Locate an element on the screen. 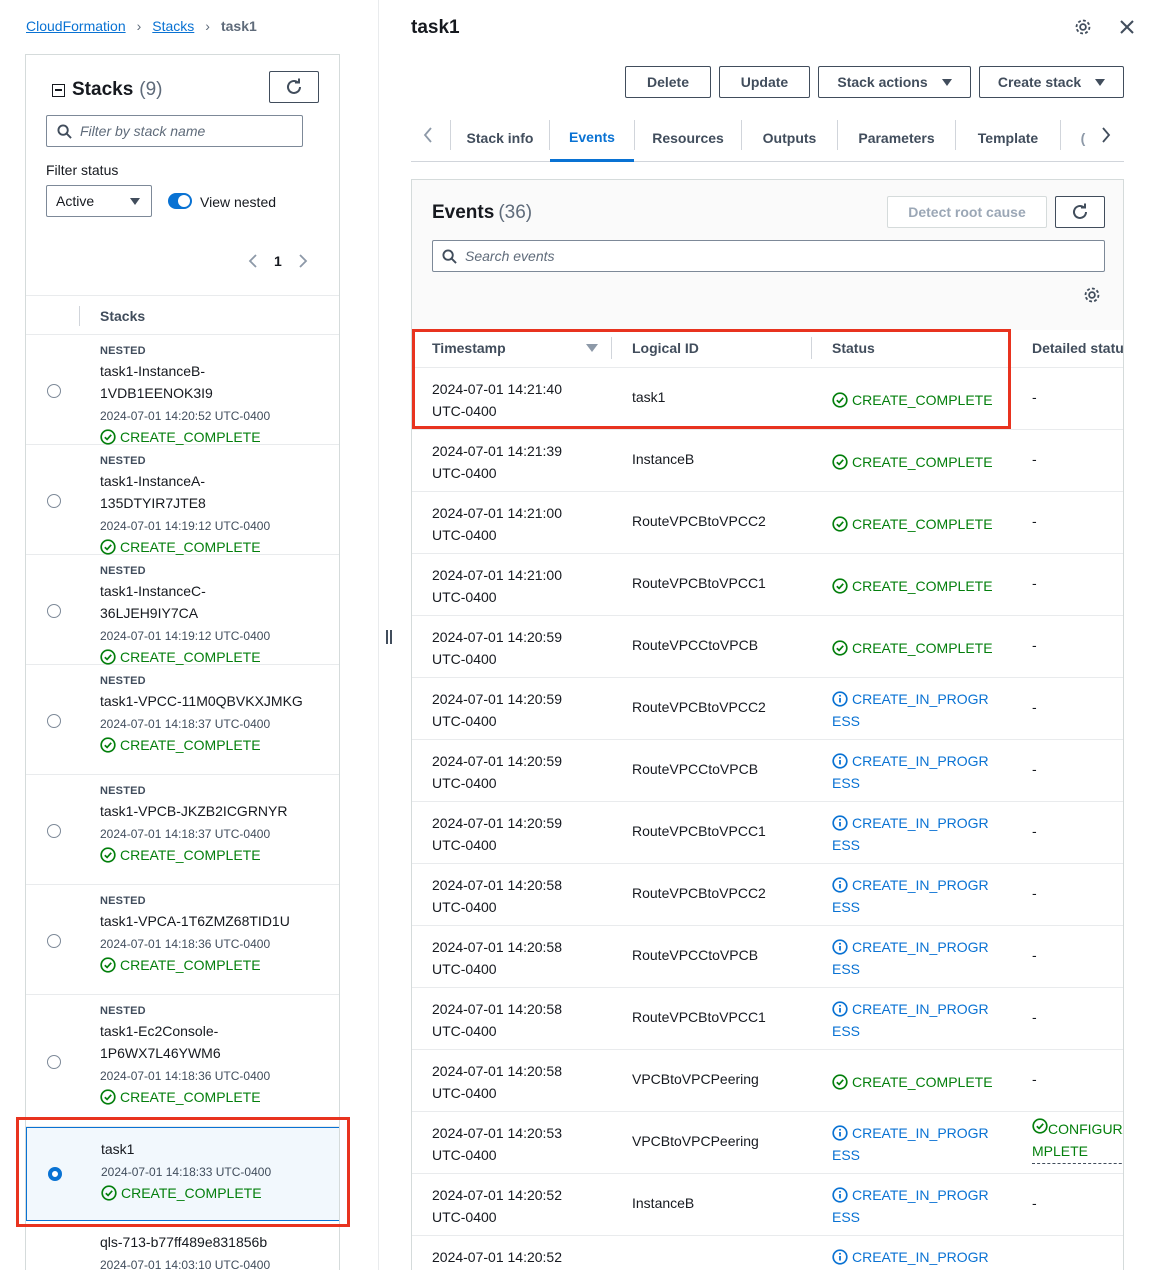  tab-parameters: Parameters is located at coordinates (896, 138).